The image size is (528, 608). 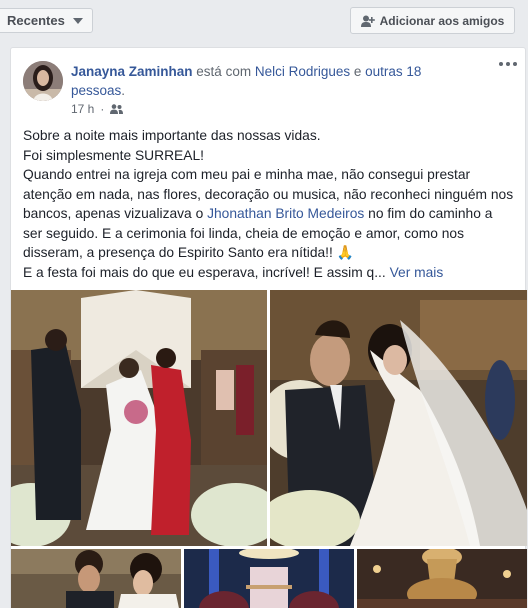 What do you see at coordinates (264, 22) in the screenshot?
I see `feed-toolbar: Recentes Adicionar aos amigos` at bounding box center [264, 22].